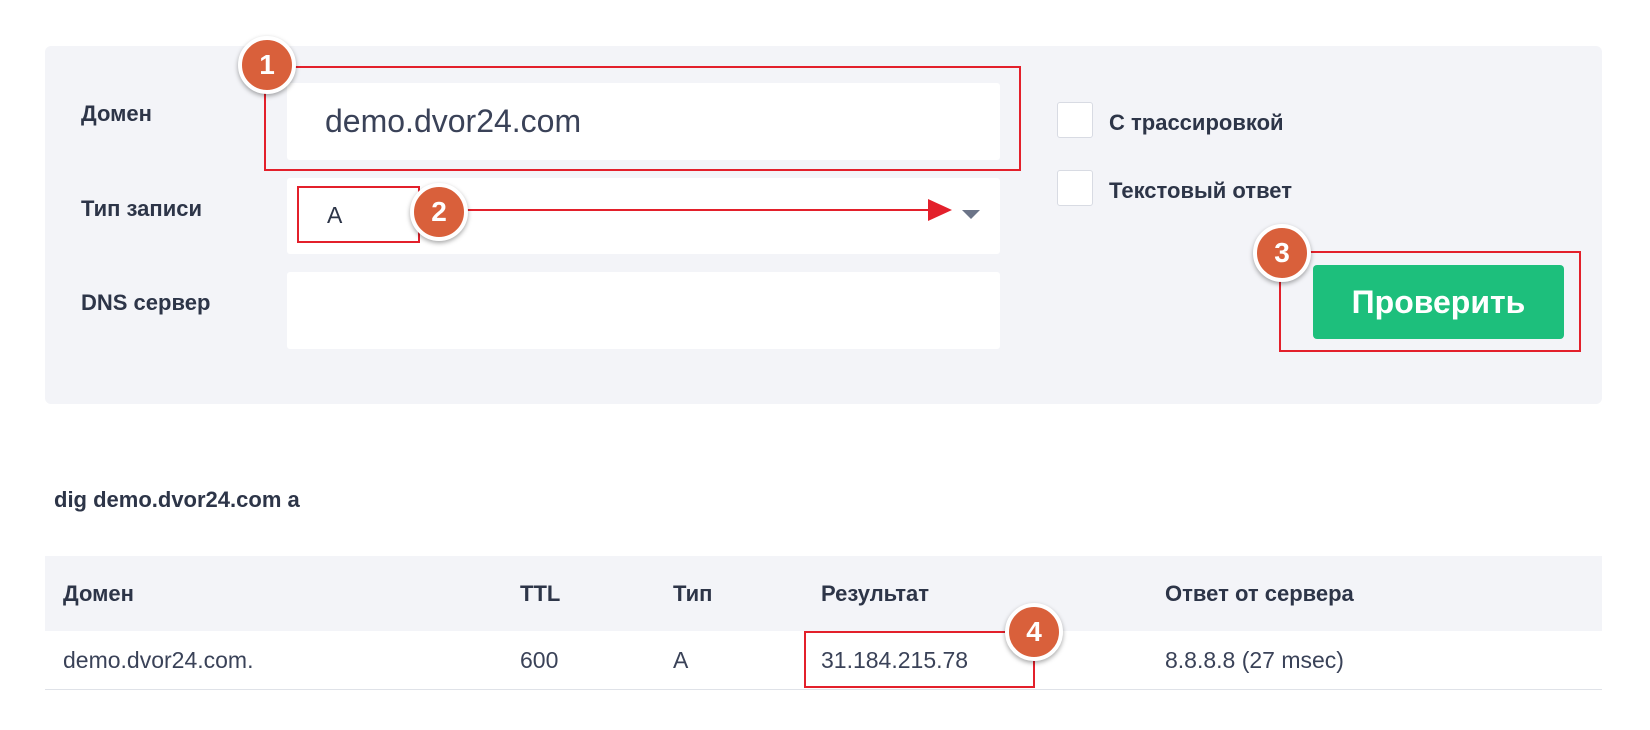 The image size is (1650, 730). Describe the element at coordinates (439, 212) in the screenshot. I see `annotation-marker-2: 2` at that location.